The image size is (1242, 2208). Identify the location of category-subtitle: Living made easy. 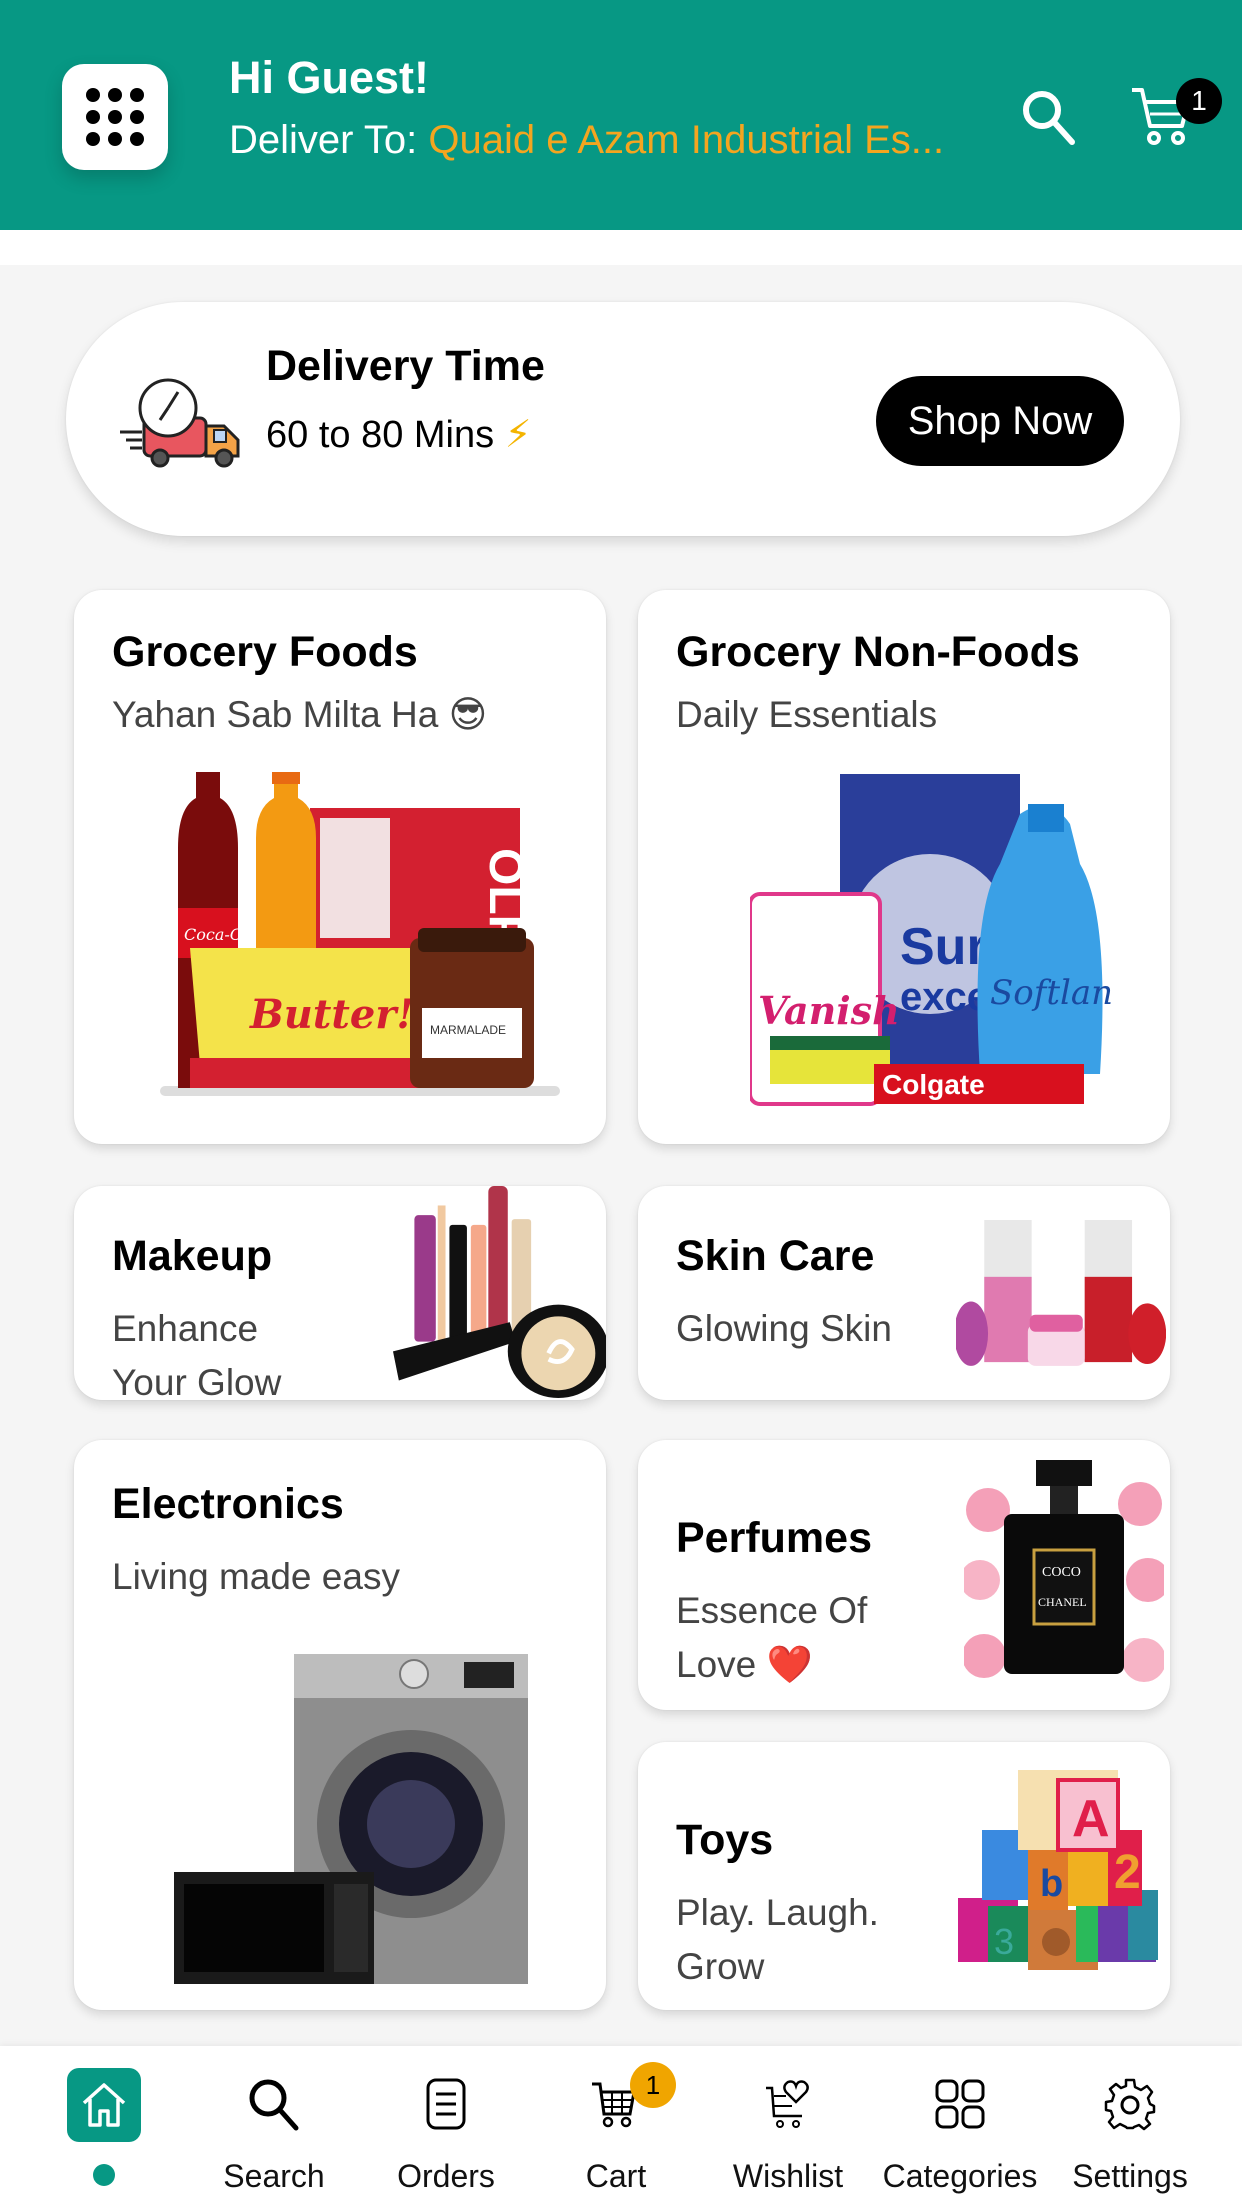
(256, 1576).